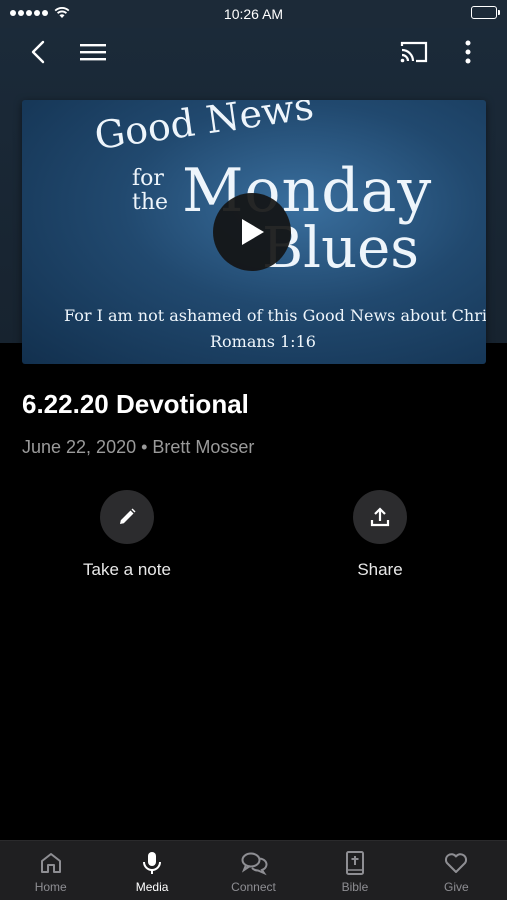  I want to click on cast-button, so click(414, 52).